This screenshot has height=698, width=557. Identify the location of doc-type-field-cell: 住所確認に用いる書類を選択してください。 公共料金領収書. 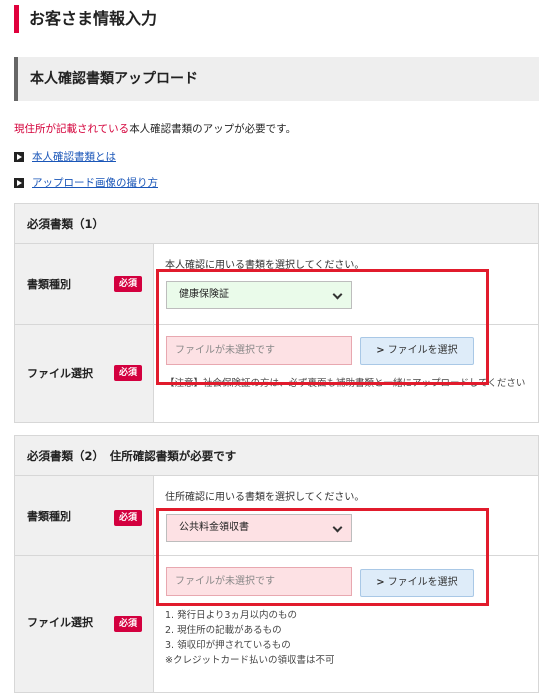
(346, 515).